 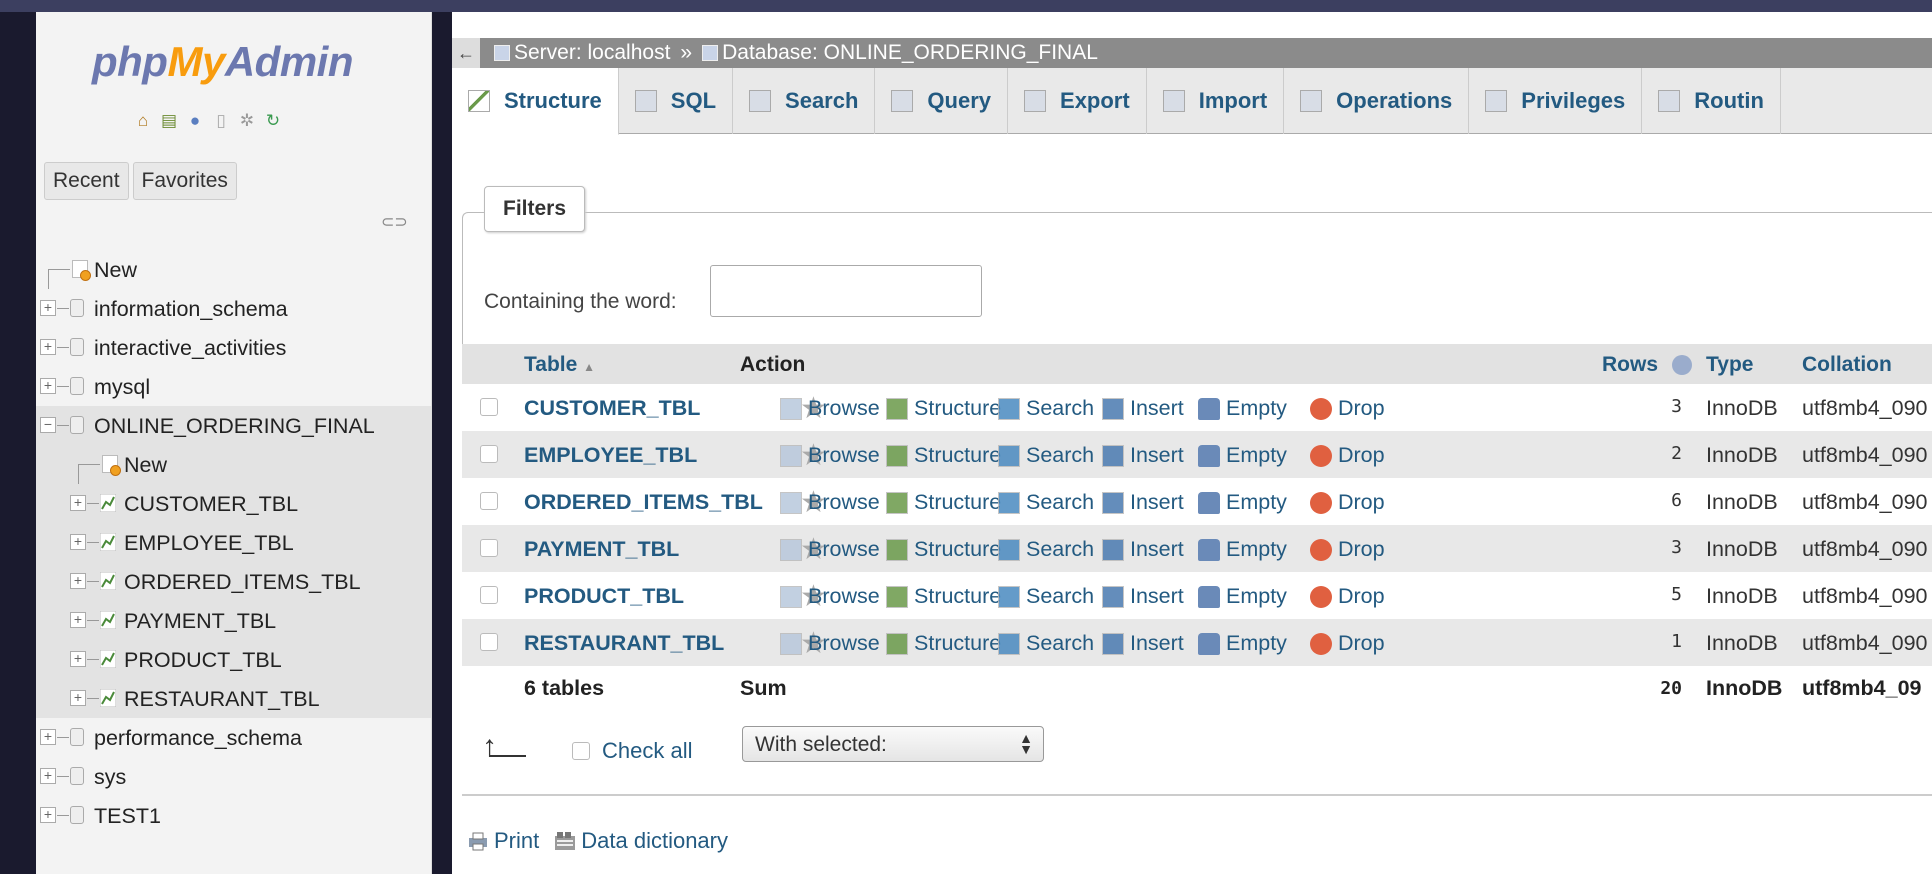 I want to click on exit-icon: ▤, so click(x=169, y=121).